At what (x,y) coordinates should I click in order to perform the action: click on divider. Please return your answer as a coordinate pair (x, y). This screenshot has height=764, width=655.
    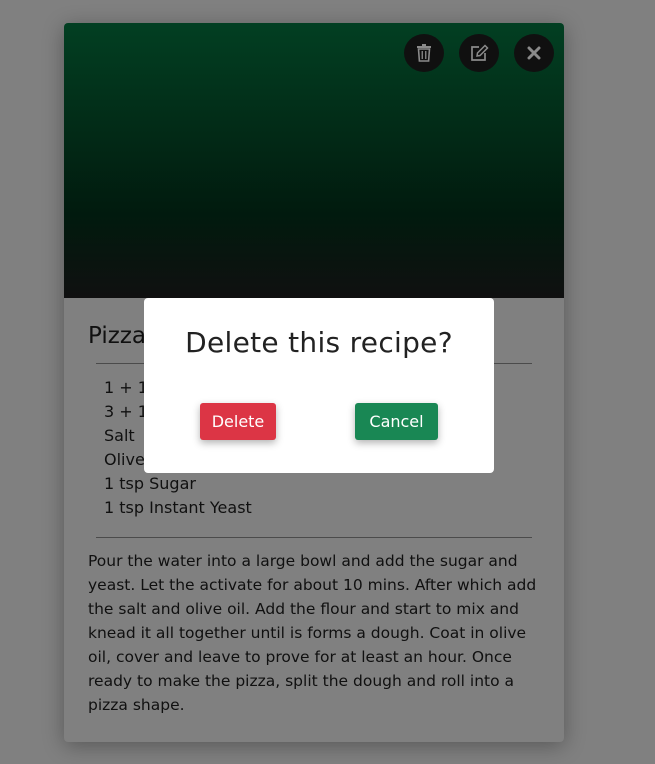
    Looking at the image, I should click on (314, 537).